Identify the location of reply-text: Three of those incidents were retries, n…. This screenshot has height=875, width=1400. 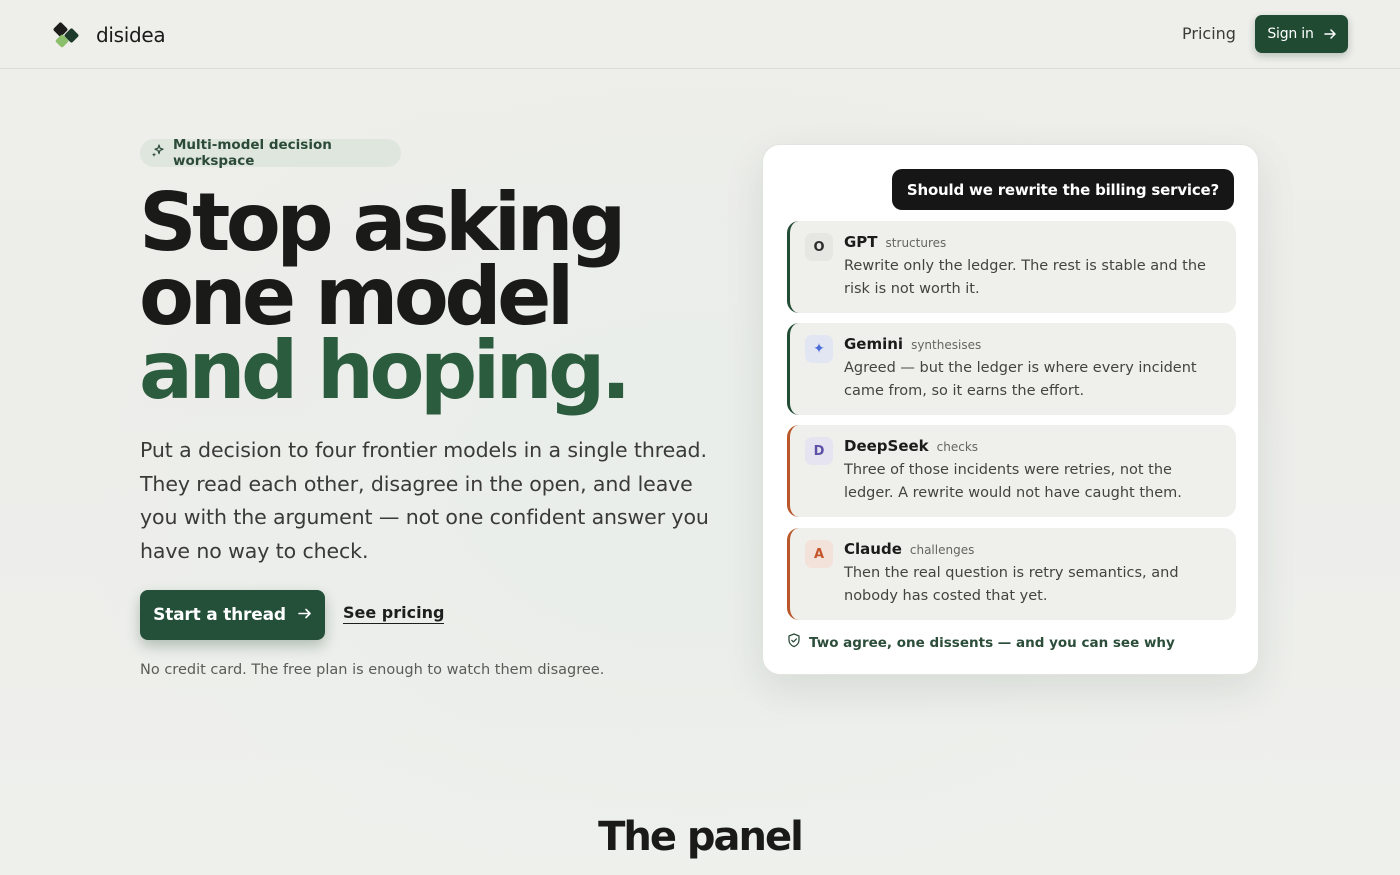
(1013, 481).